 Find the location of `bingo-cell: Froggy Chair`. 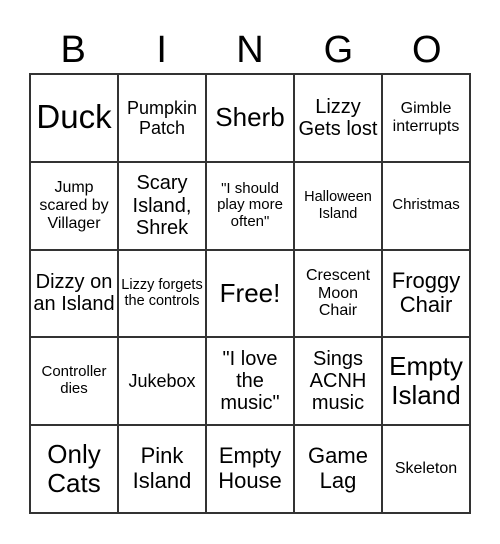

bingo-cell: Froggy Chair is located at coordinates (426, 293).